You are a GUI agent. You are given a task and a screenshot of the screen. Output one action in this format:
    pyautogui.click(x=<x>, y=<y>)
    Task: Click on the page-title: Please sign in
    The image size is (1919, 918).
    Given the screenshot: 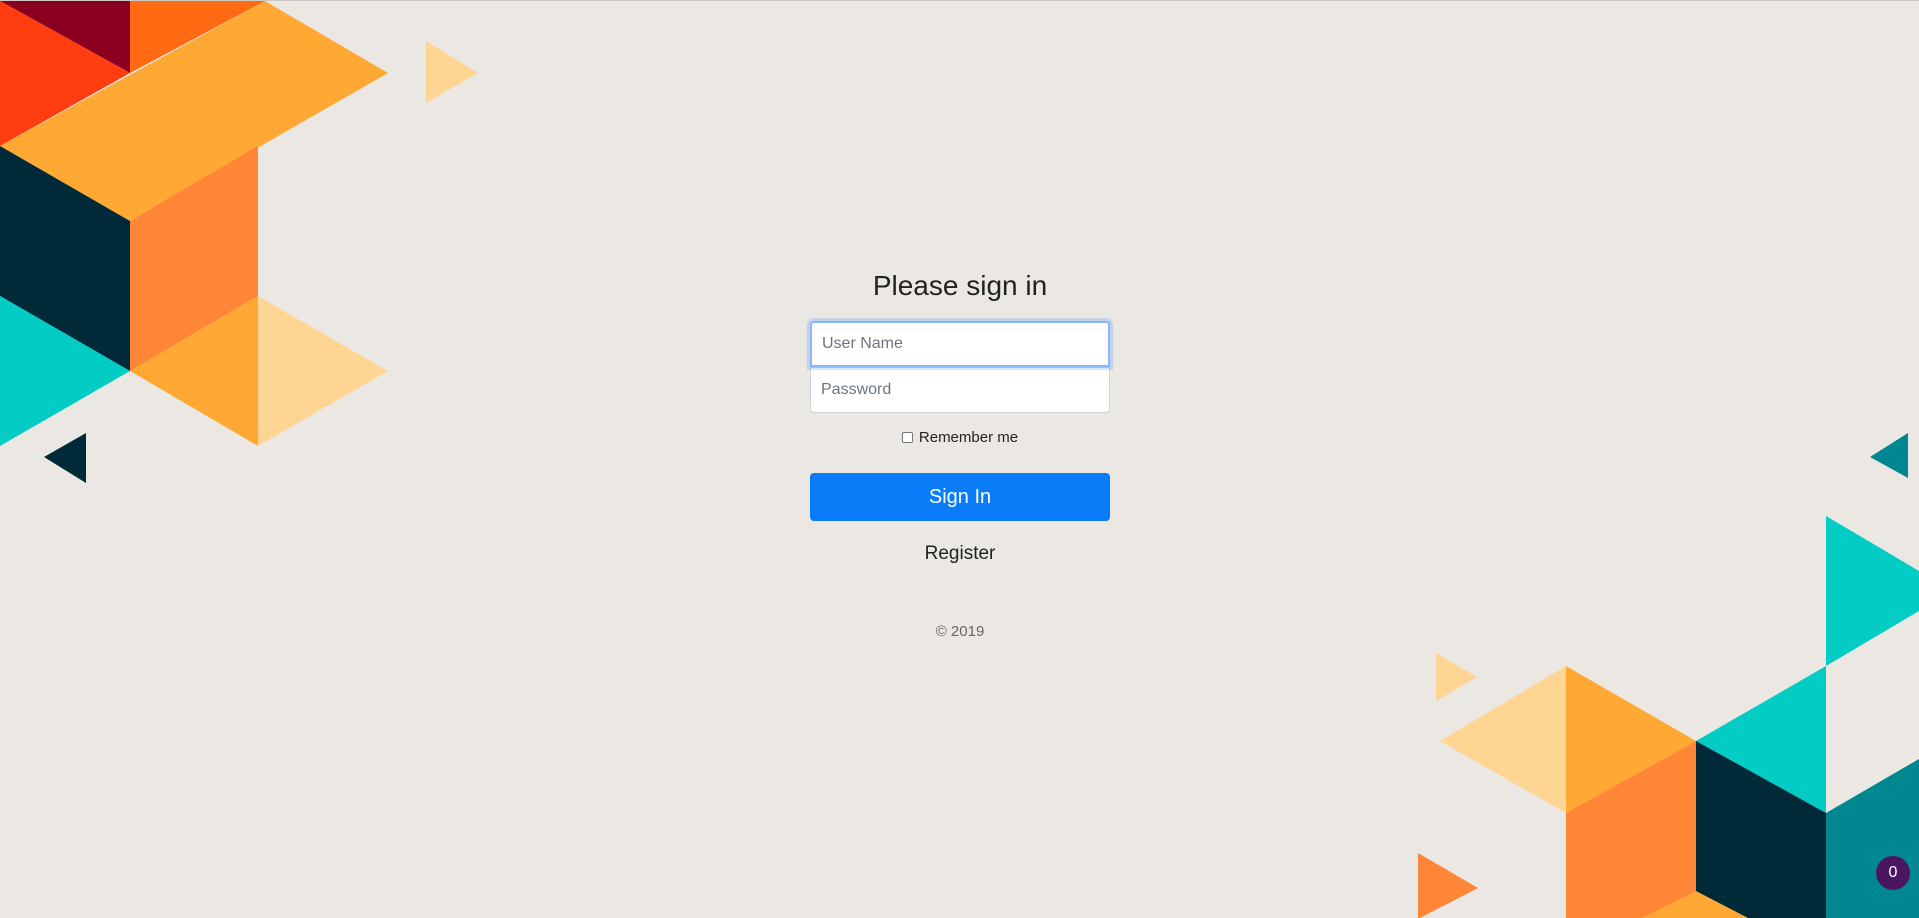 What is the action you would take?
    pyautogui.click(x=960, y=285)
    